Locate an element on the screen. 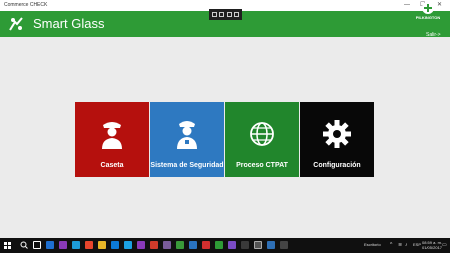 Image resolution: width=450 pixels, height=253 pixels. skype-icon is located at coordinates (128, 245).